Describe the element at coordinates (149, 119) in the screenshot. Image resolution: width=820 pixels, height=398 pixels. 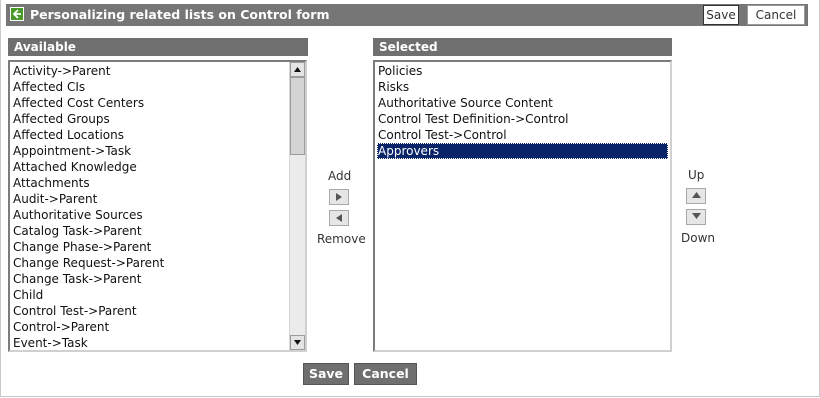
I see `available-option: Affected Groups` at that location.